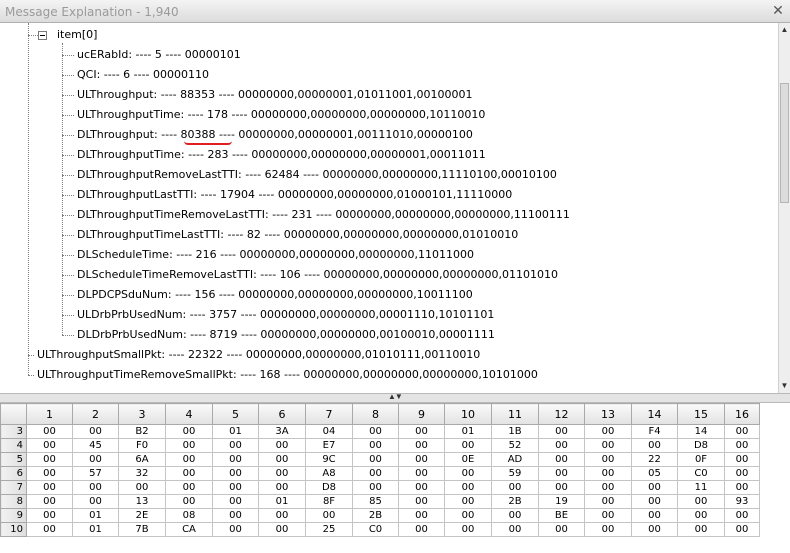  Describe the element at coordinates (235, 414) in the screenshot. I see `column-header: 5` at that location.